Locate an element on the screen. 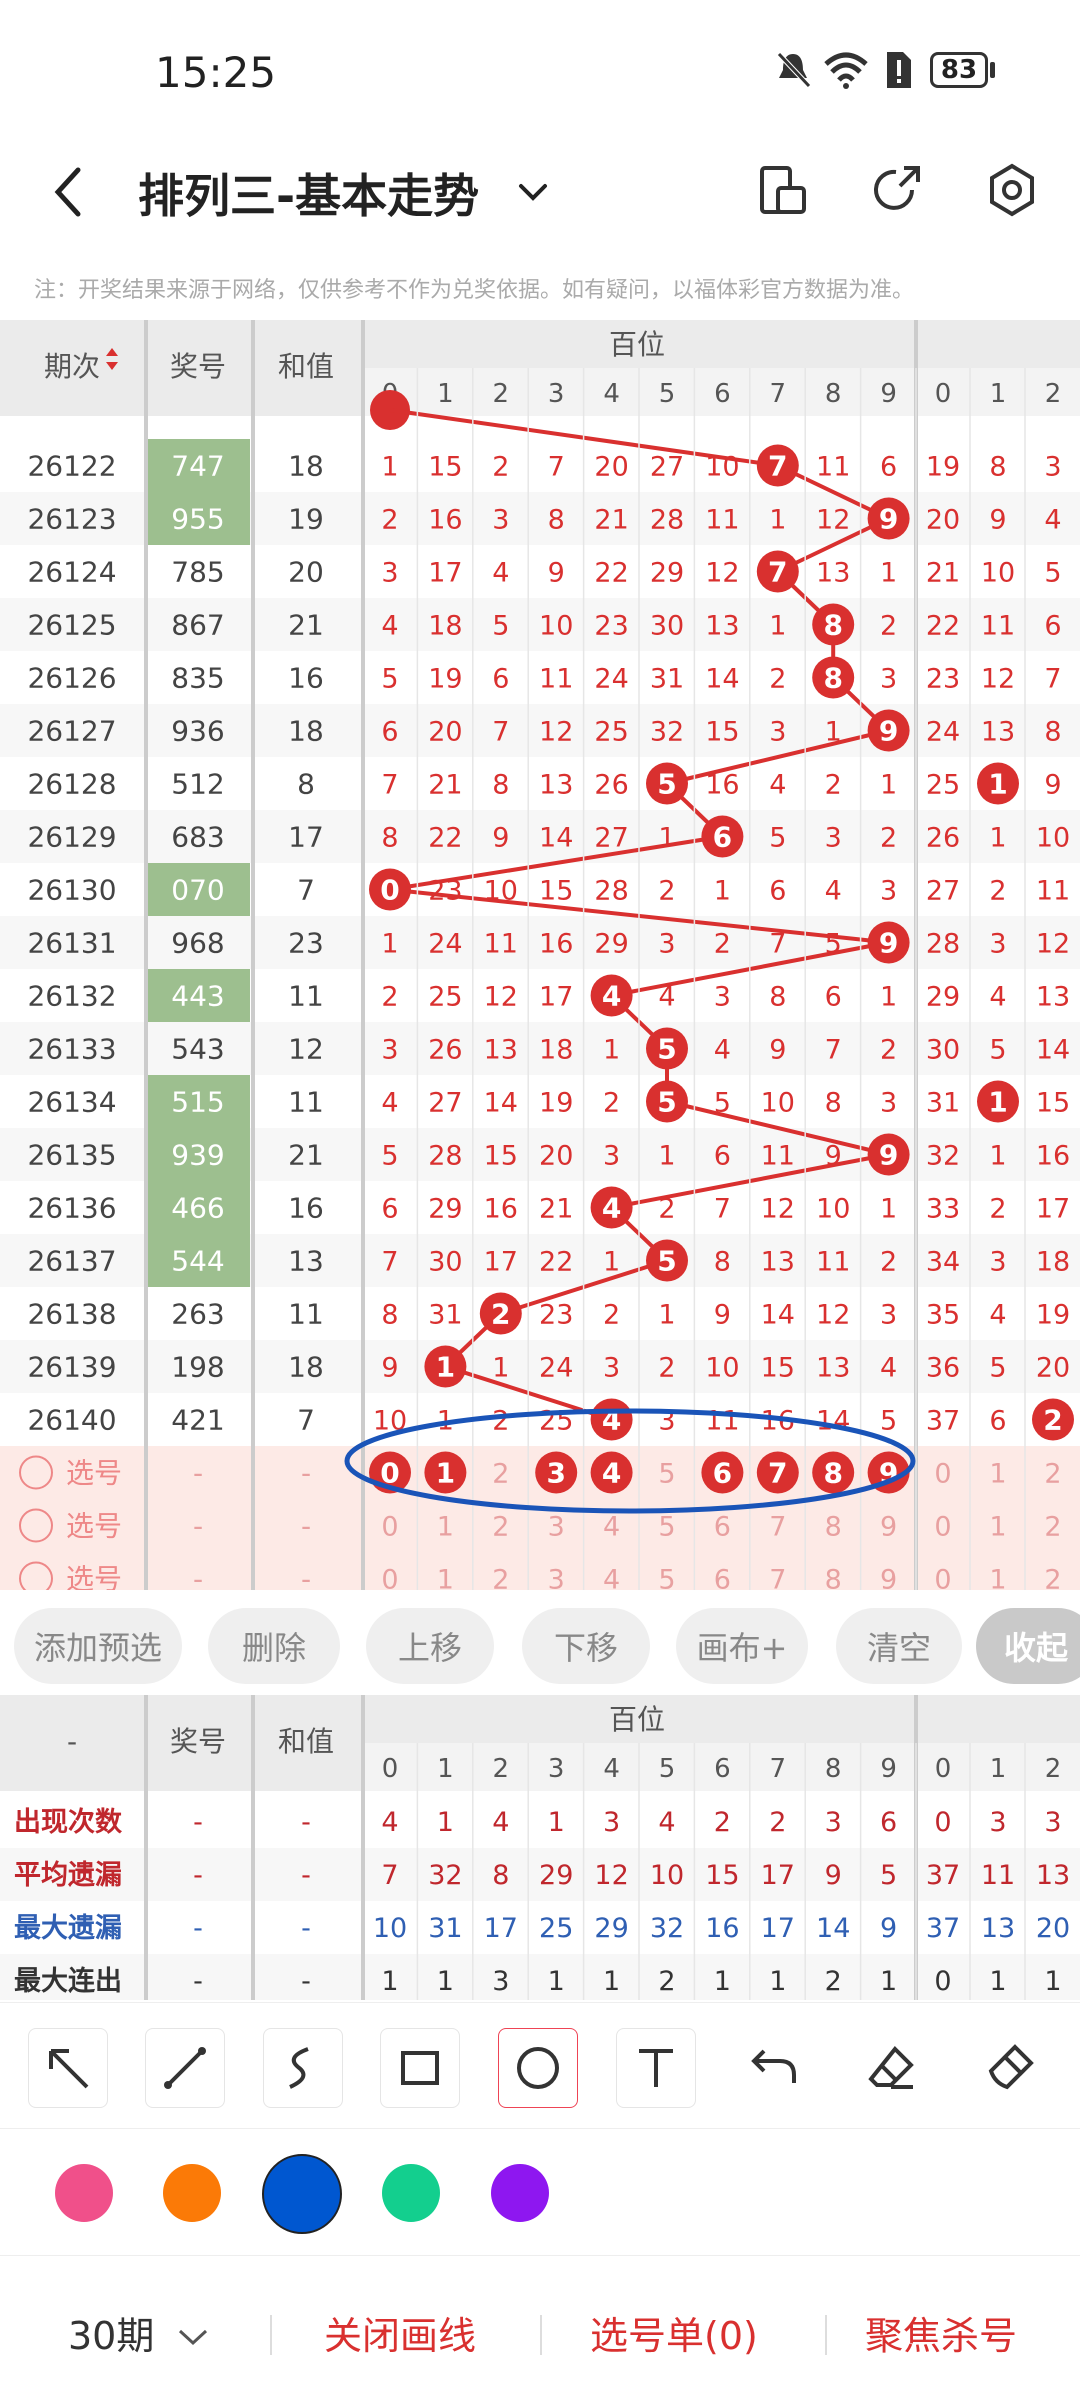 The width and height of the screenshot is (1080, 2400). digit-header: 4 is located at coordinates (611, 1769).